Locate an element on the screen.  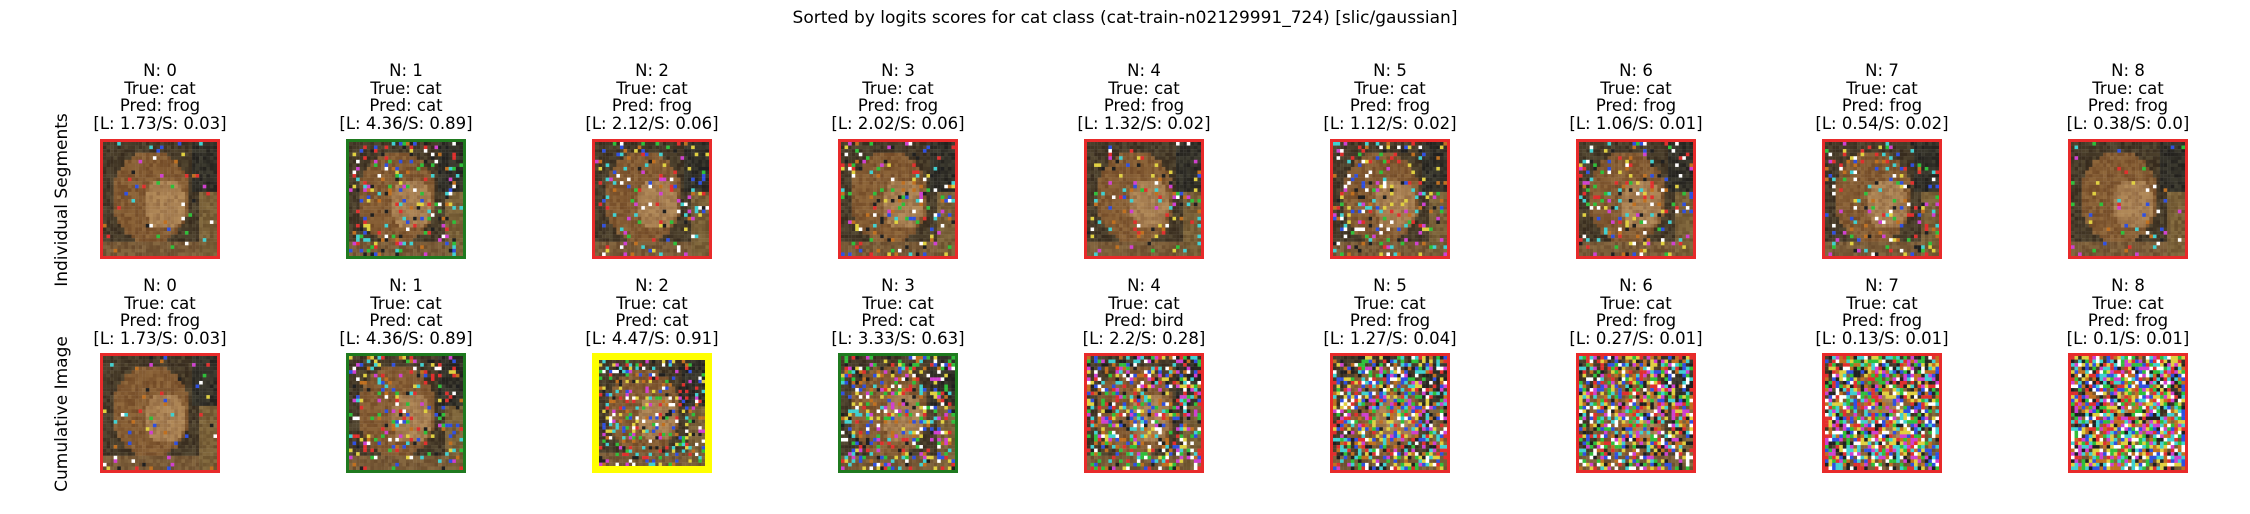
cell-title: N: 0True: catPred: frog[L: 1.73/S: 0.03] is located at coordinates (160, 97).